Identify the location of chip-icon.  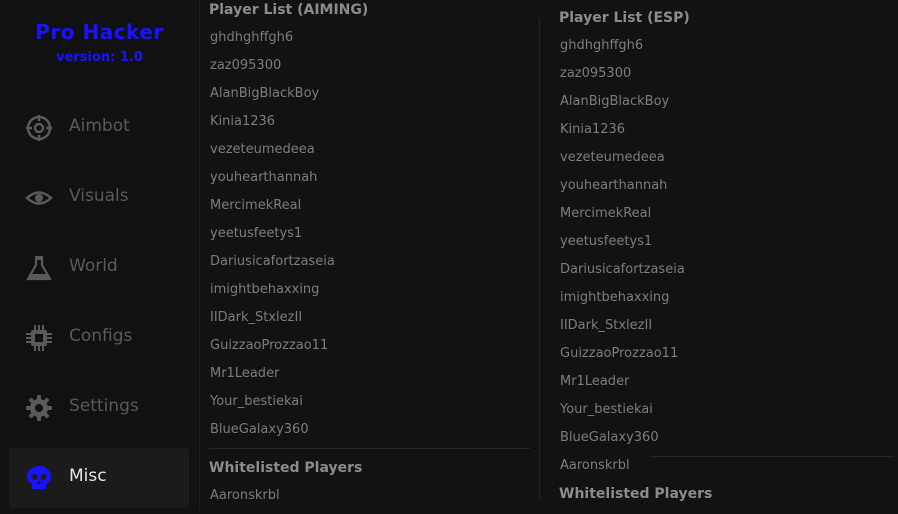
(39, 338).